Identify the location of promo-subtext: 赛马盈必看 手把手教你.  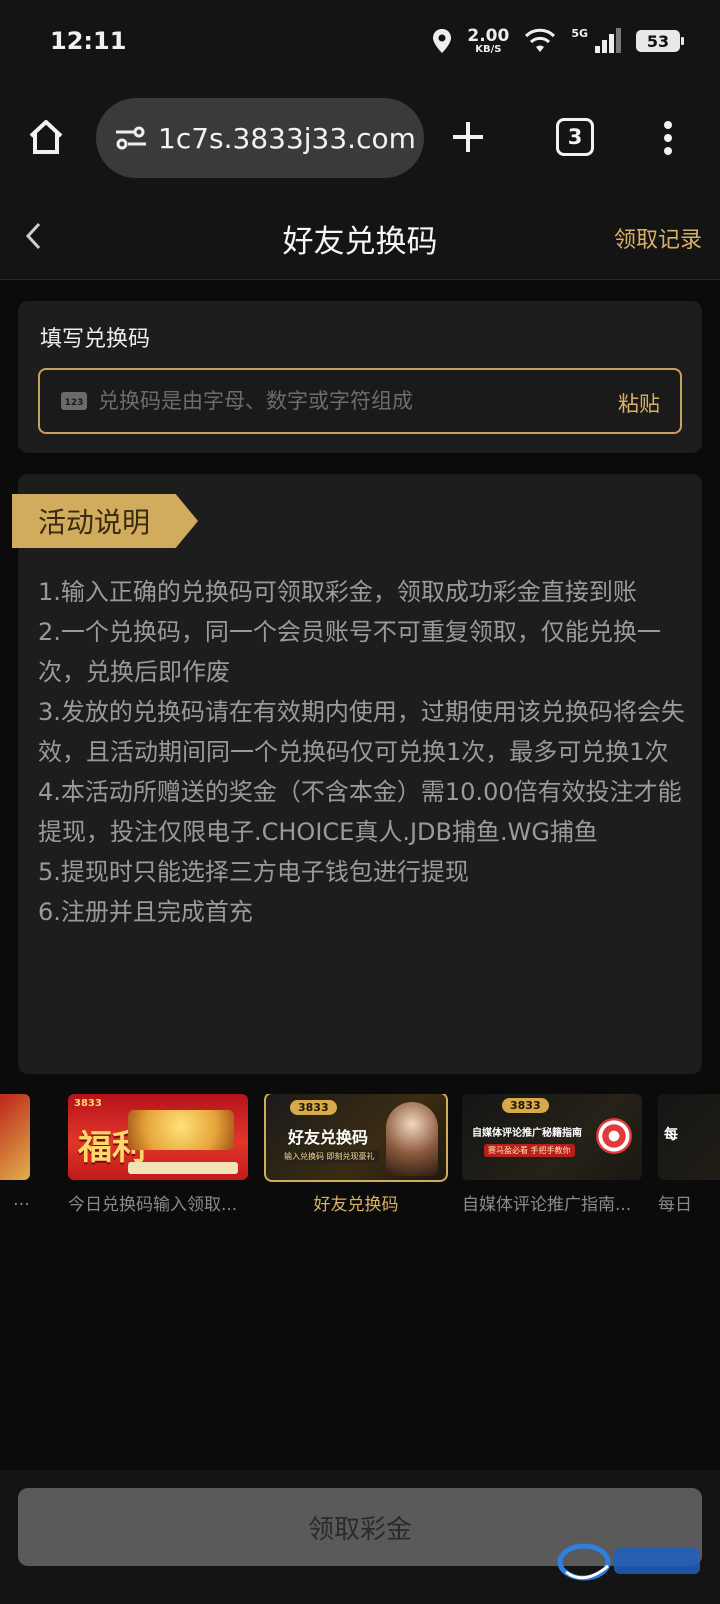
(529, 1150).